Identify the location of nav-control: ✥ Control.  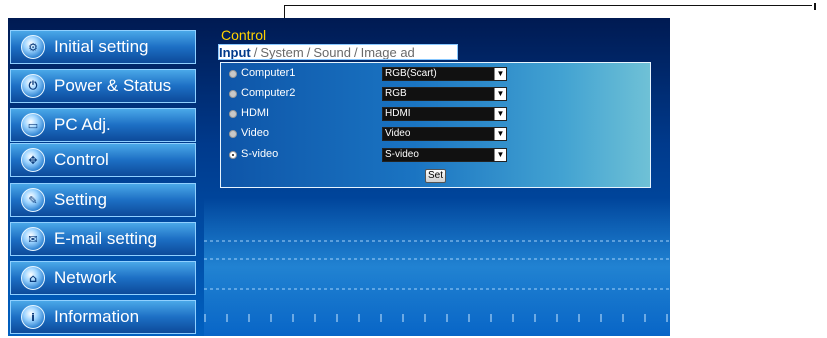
(103, 160).